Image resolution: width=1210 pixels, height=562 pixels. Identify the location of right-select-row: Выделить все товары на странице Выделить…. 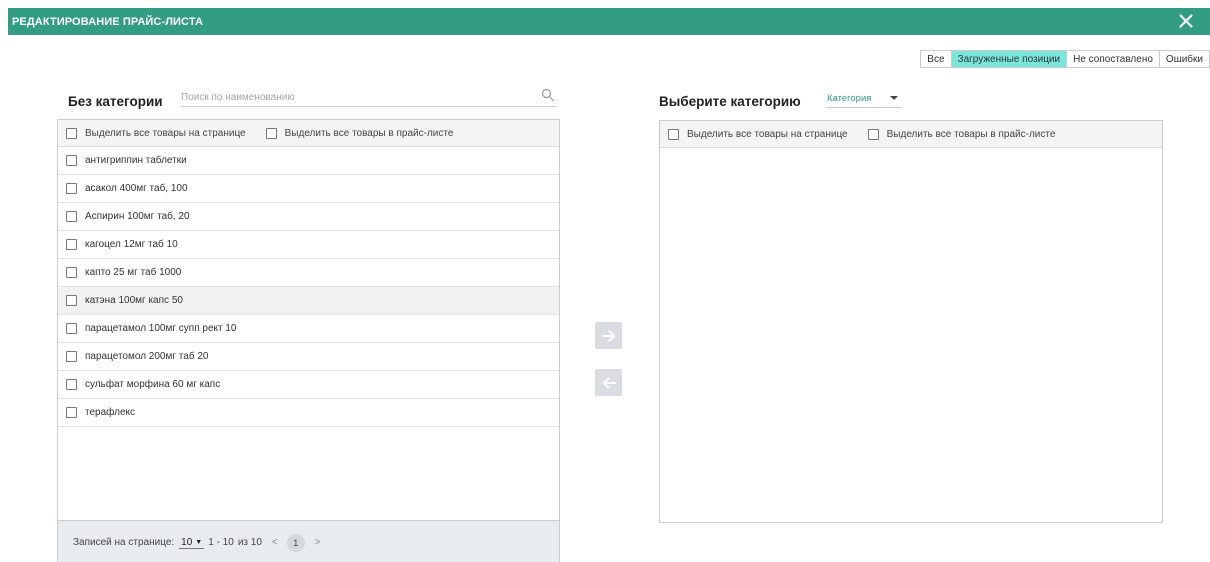
(911, 134).